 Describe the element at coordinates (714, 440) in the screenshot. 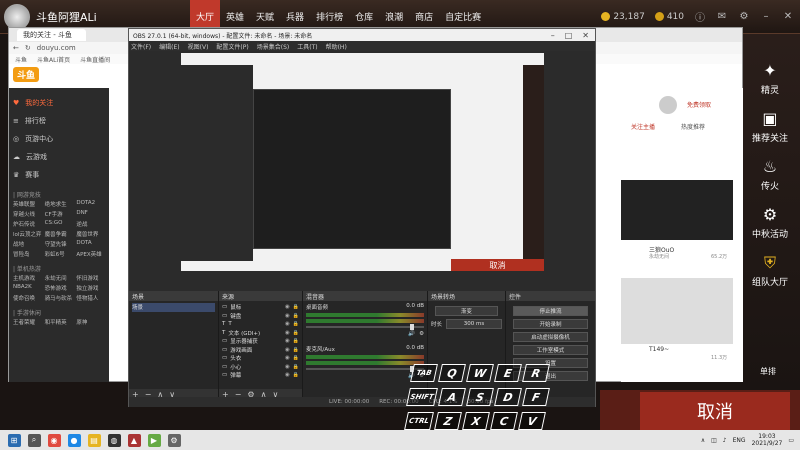

I see `network-icon: ◫` at that location.